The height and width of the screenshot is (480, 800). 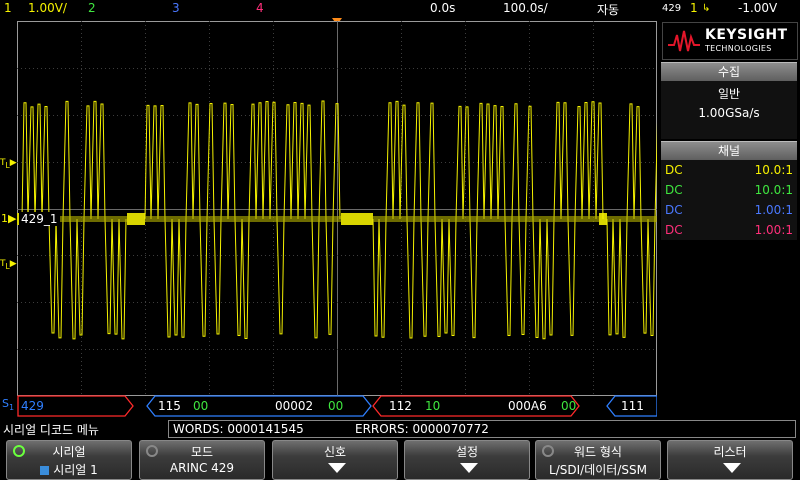 I want to click on ch1-number: 1, so click(x=8, y=8).